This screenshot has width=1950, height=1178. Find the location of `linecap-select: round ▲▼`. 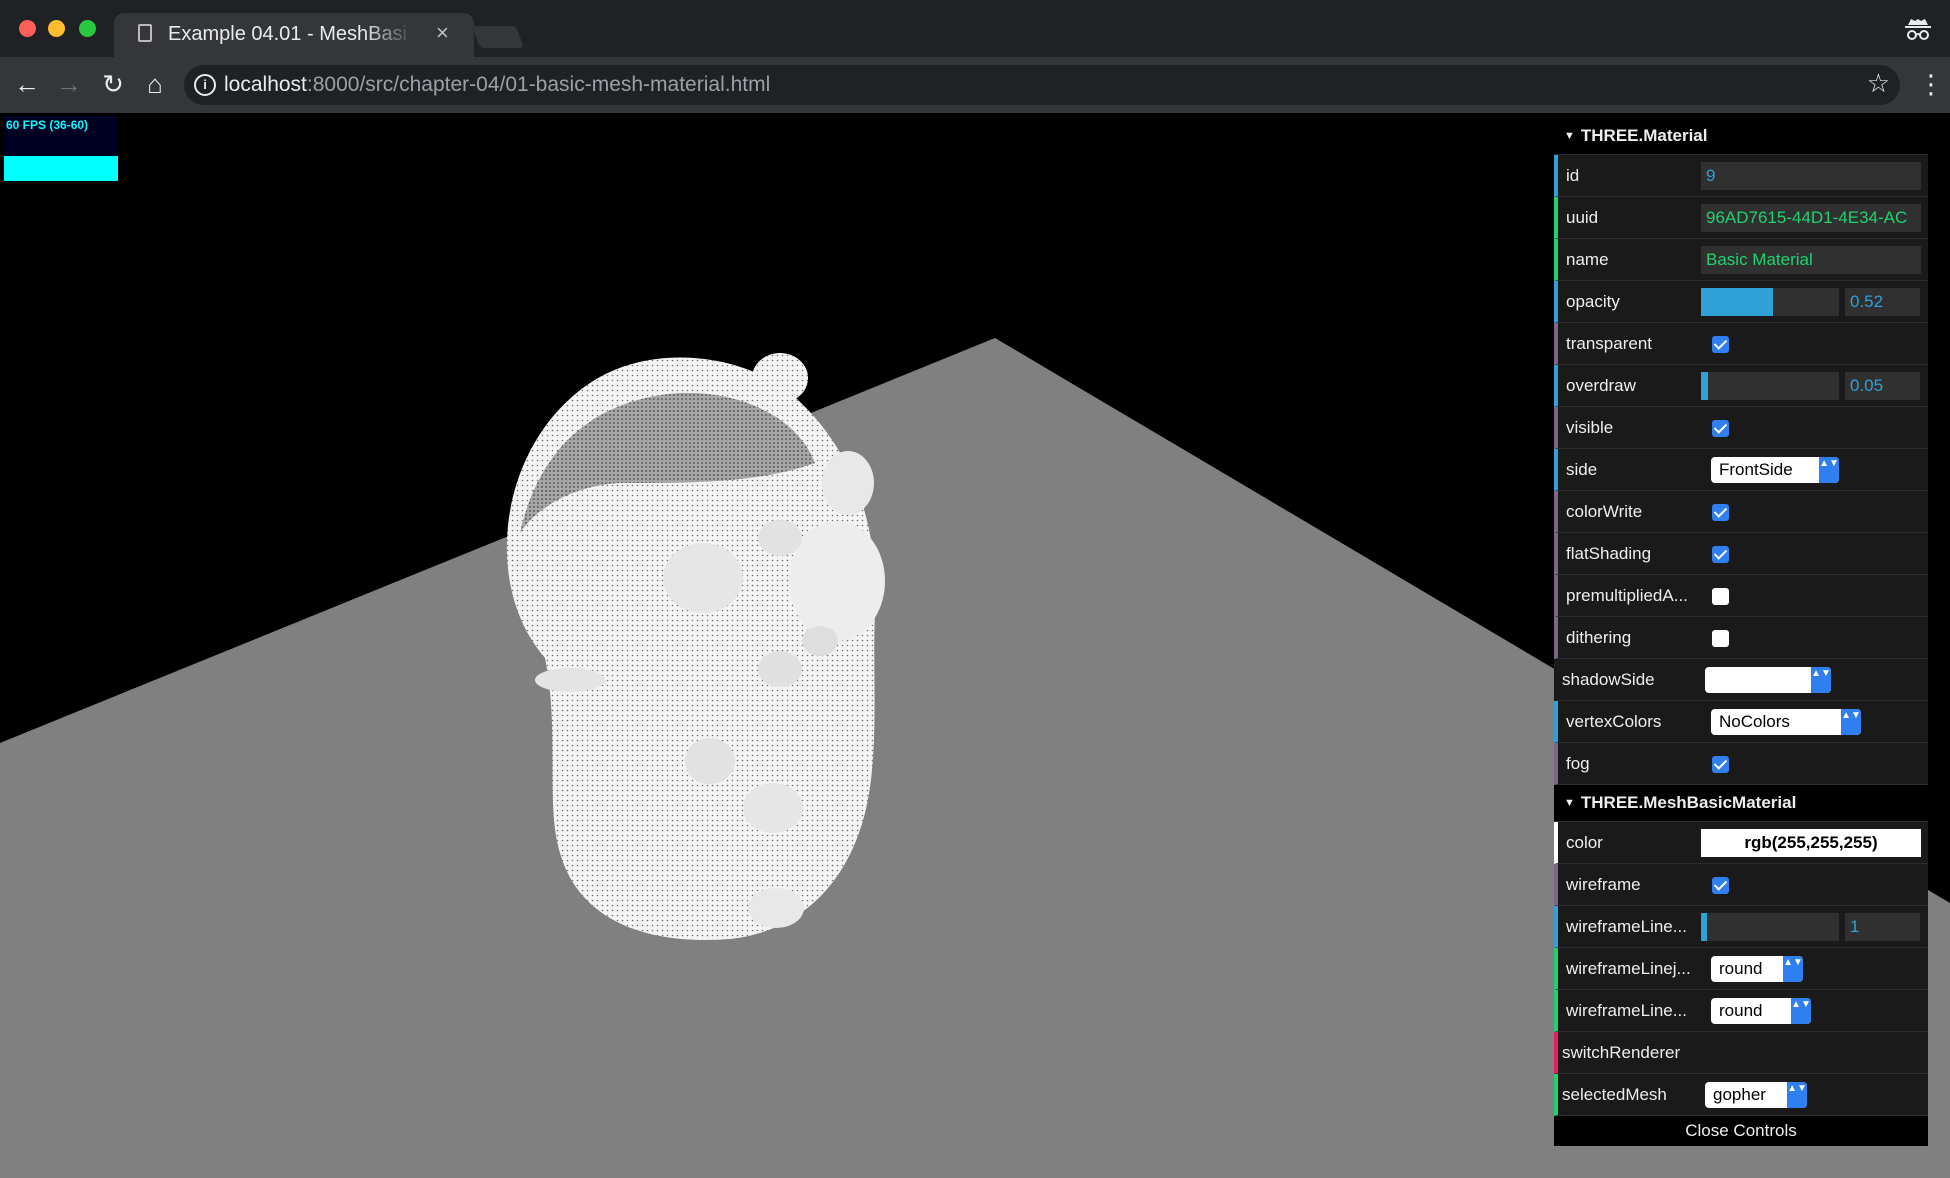

linecap-select: round ▲▼ is located at coordinates (1761, 1011).